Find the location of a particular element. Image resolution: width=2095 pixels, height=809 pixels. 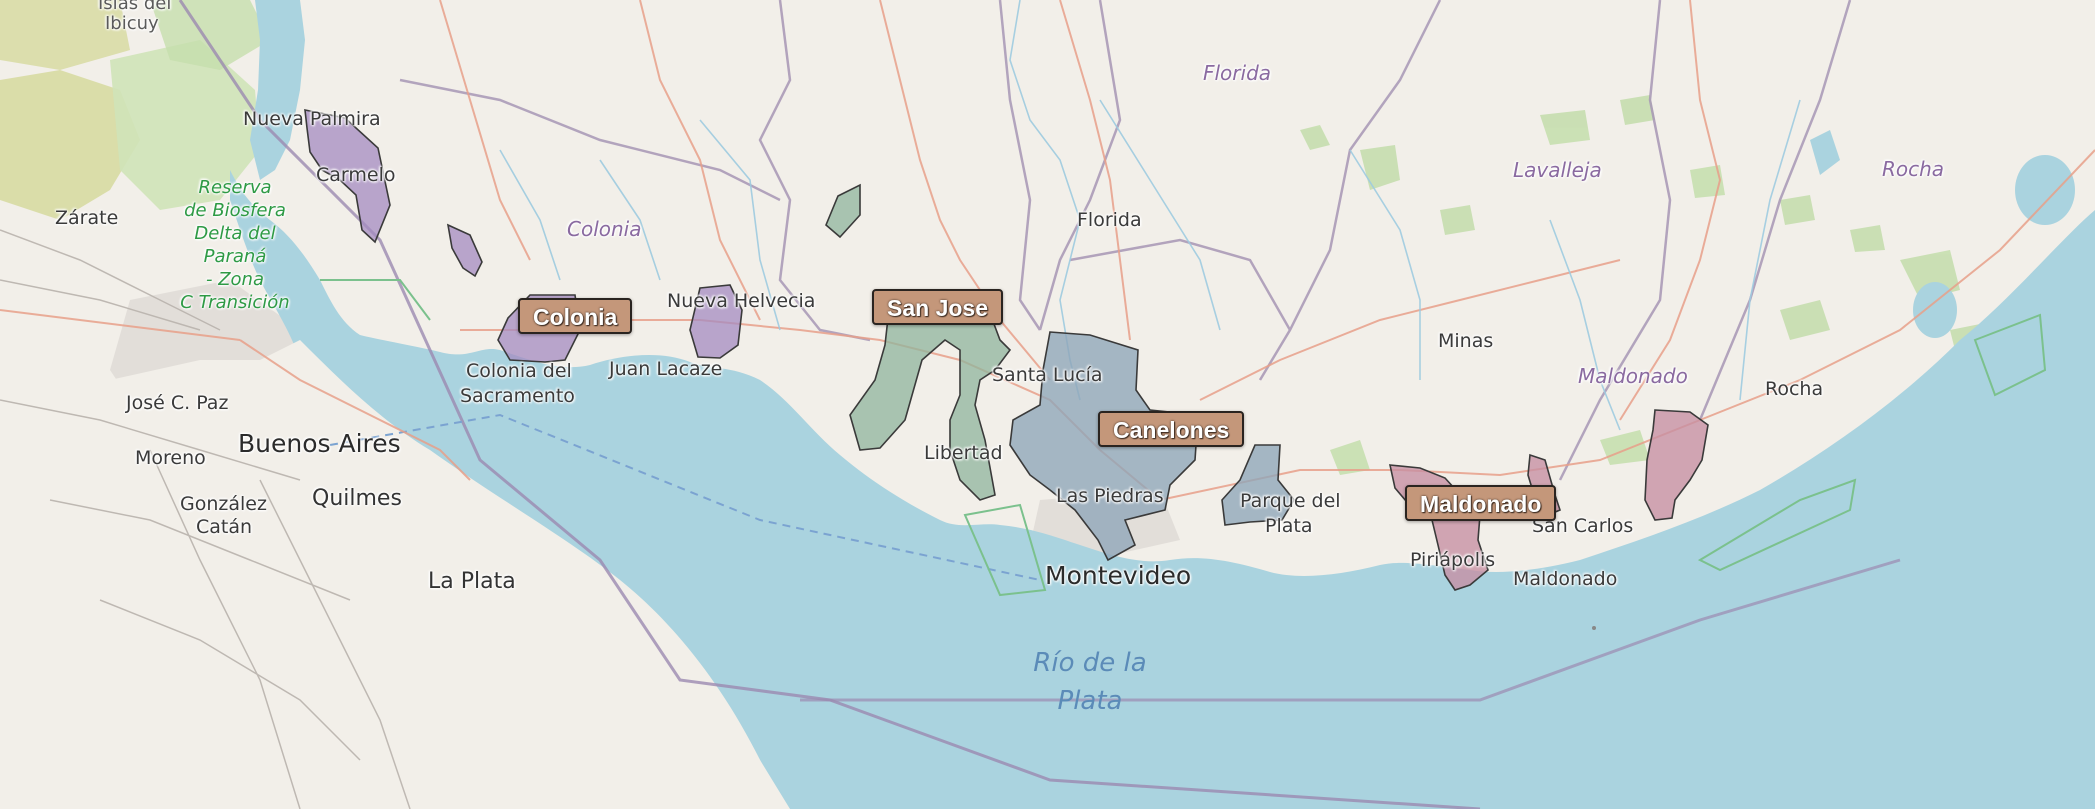

department-label-colonia: Colonia is located at coordinates (575, 316).